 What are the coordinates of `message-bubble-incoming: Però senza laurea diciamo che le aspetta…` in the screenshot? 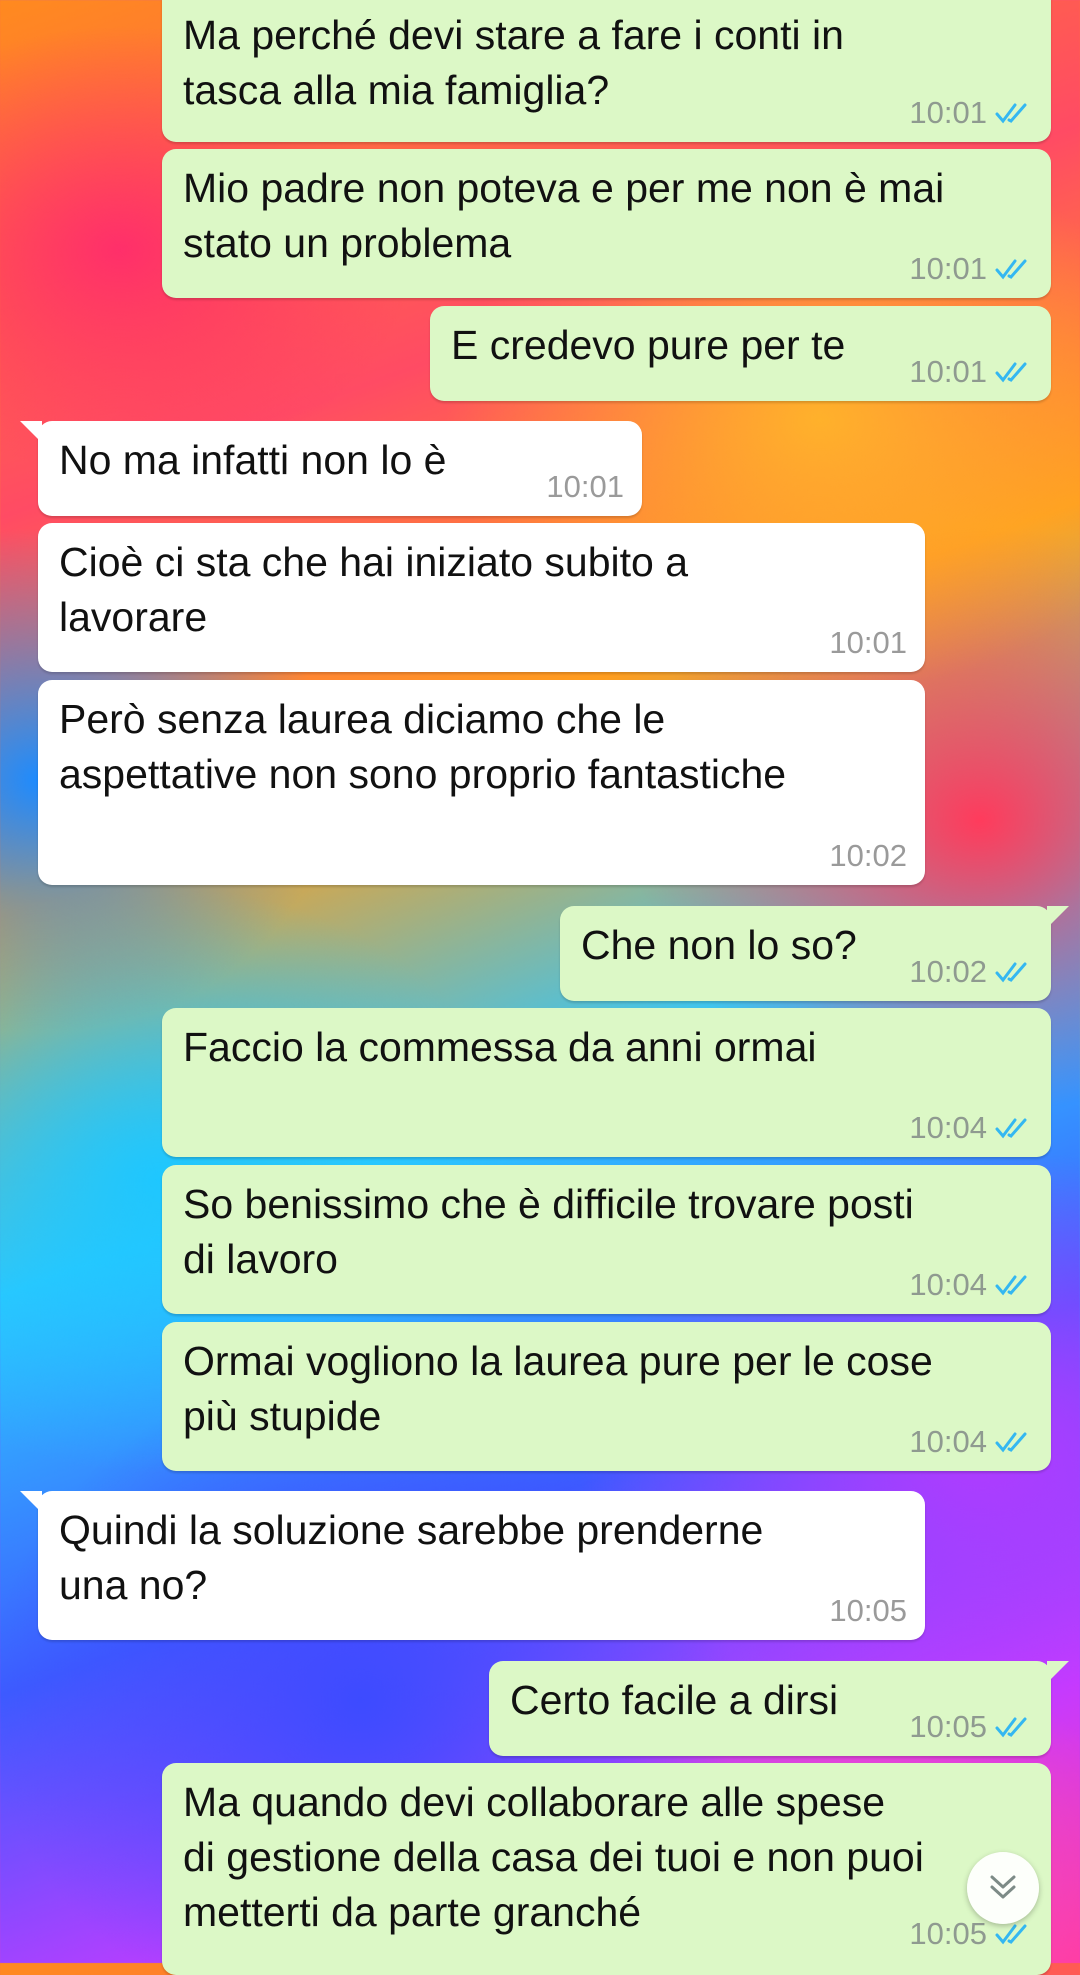 It's located at (481, 782).